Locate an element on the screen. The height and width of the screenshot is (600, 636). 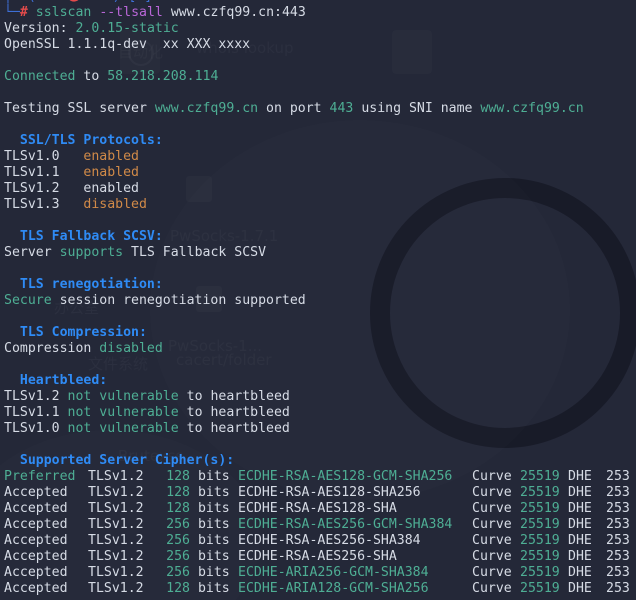
heartbleed-proto: TLSv1.0 is located at coordinates (36, 428).